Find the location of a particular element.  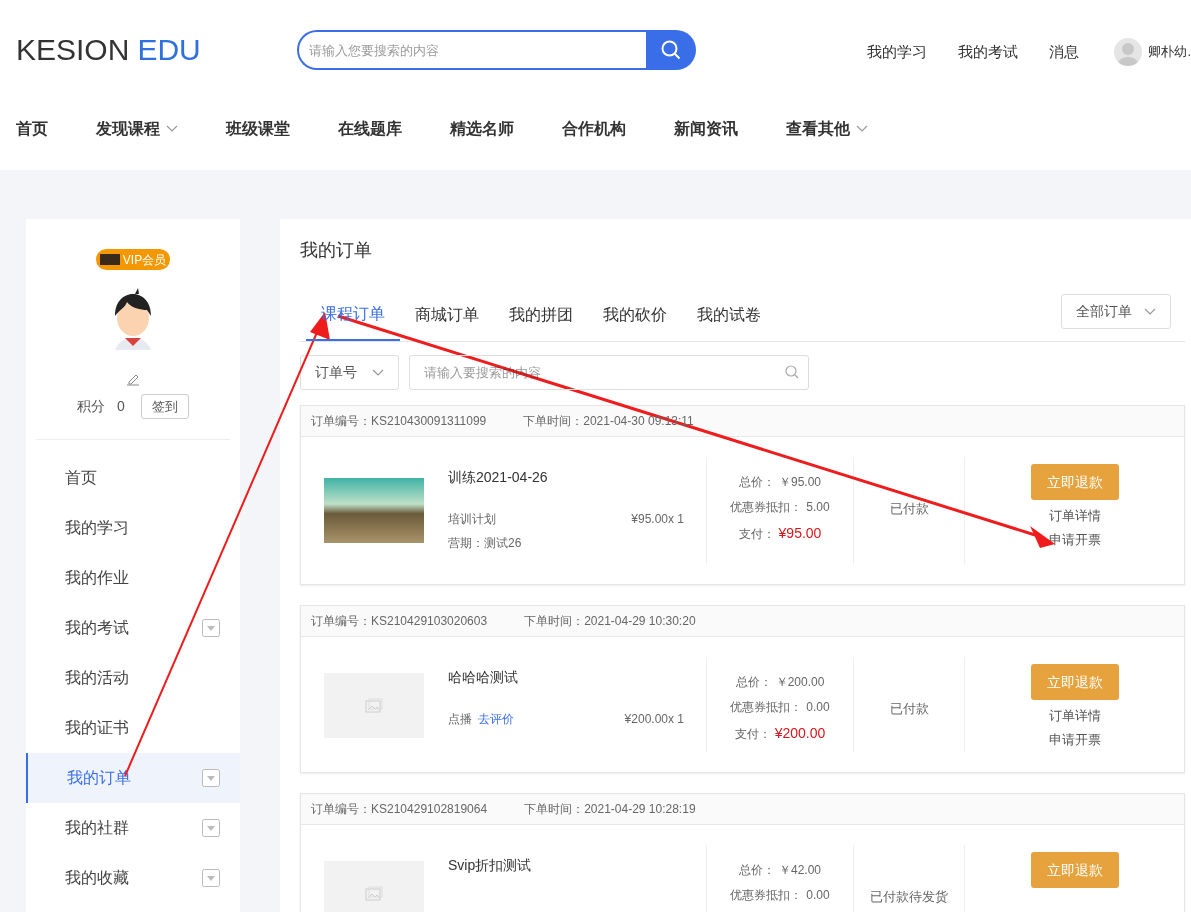

vip-badge: VIP会员 is located at coordinates (133, 259).